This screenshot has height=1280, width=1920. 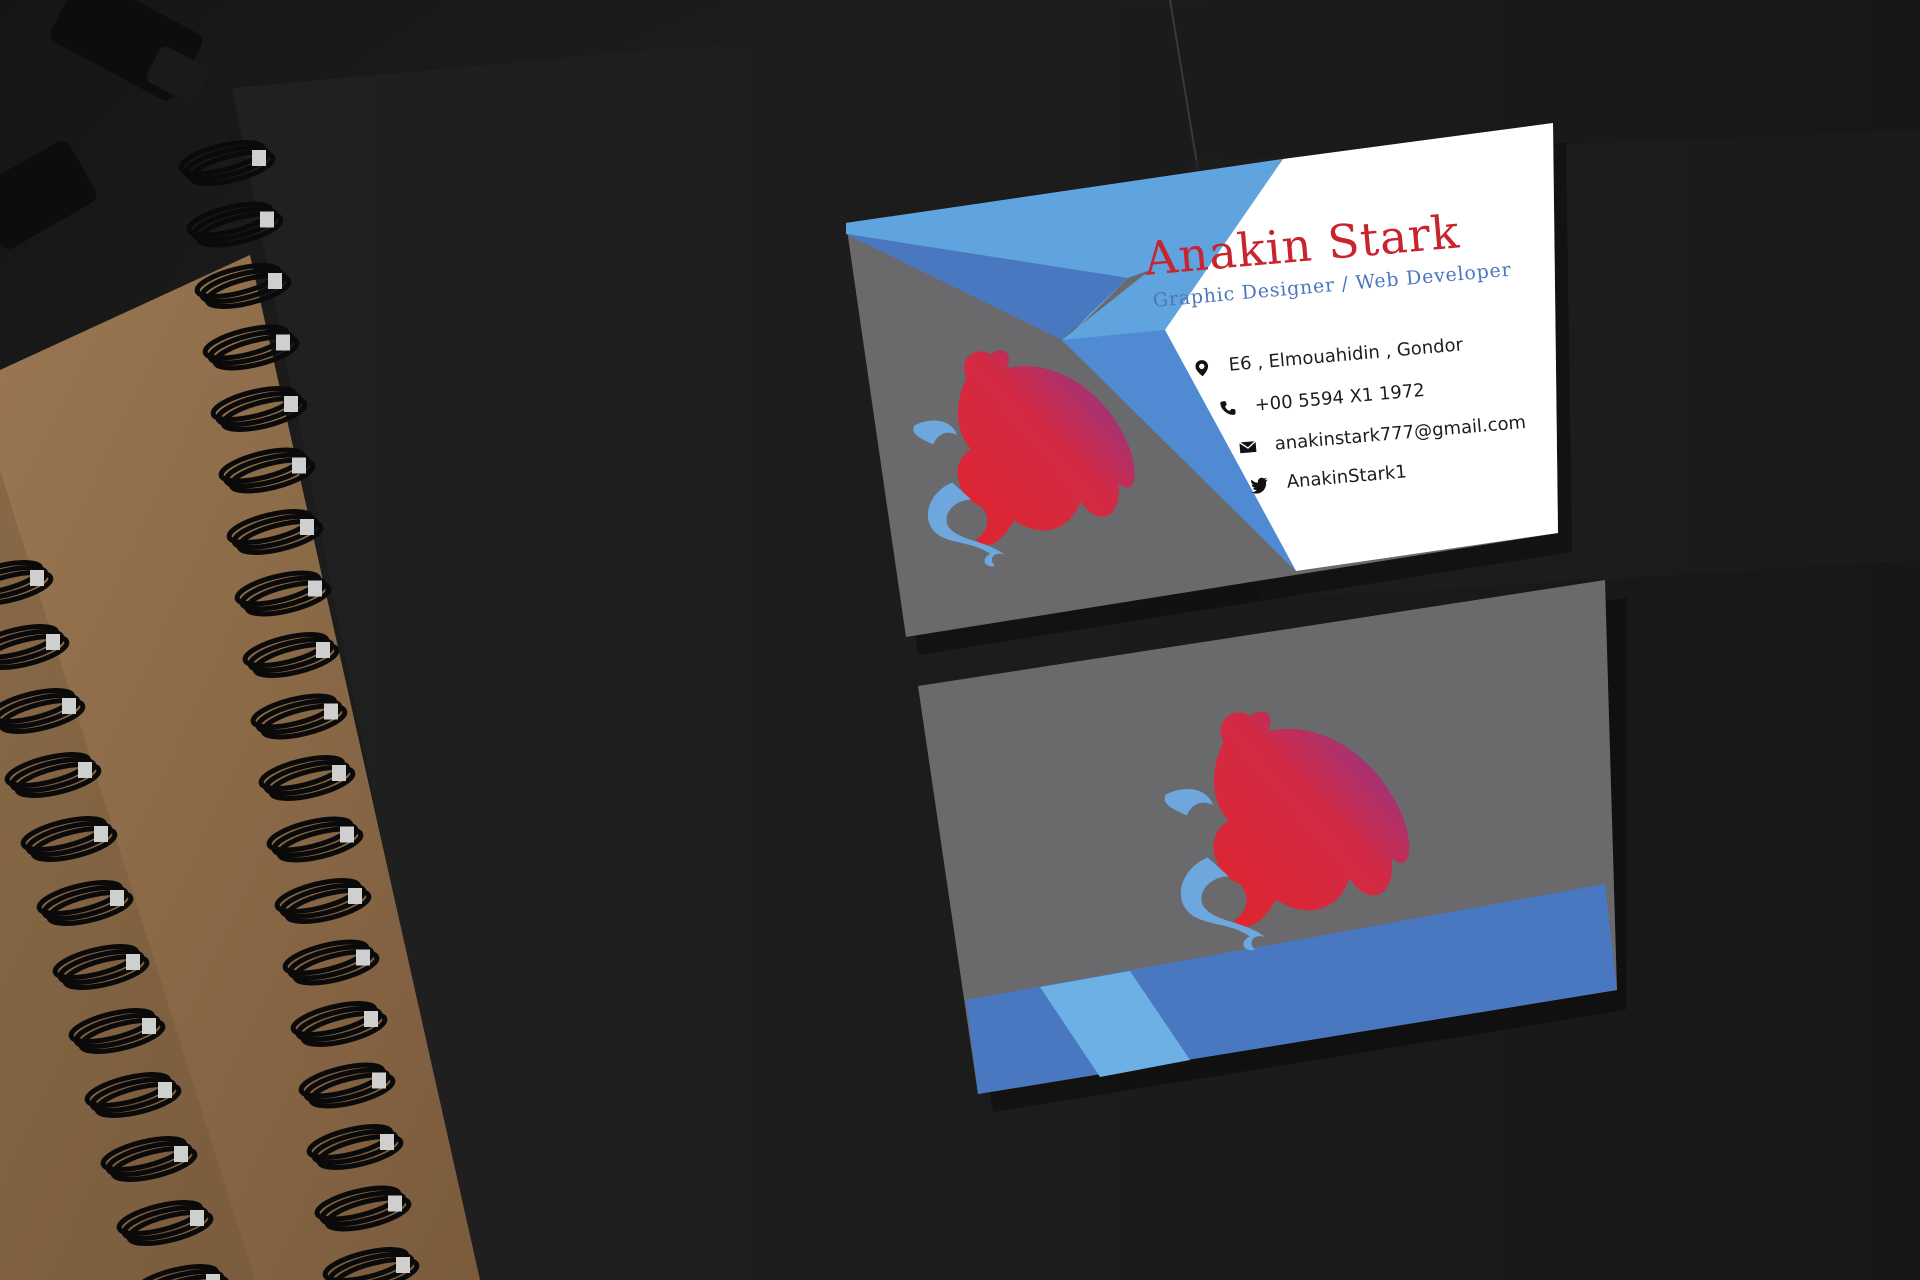 What do you see at coordinates (1202, 367) in the screenshot?
I see `location-pin-icon` at bounding box center [1202, 367].